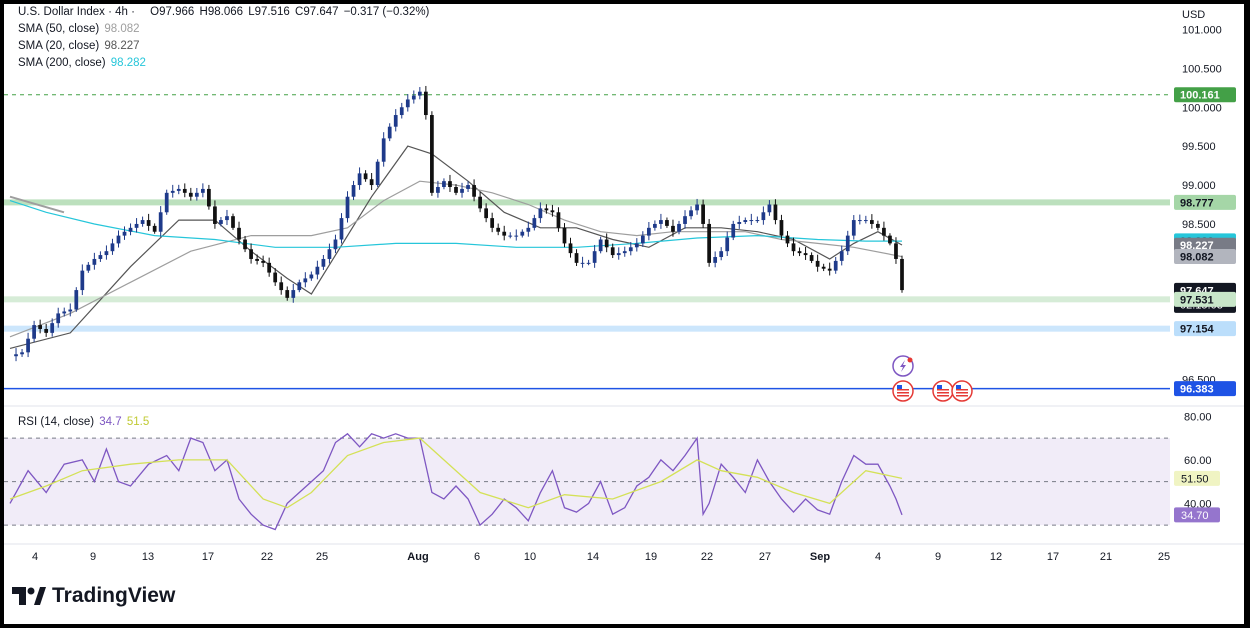 Image resolution: width=1250 pixels, height=628 pixels. What do you see at coordinates (820, 557) in the screenshot?
I see `time-tick: Sep` at bounding box center [820, 557].